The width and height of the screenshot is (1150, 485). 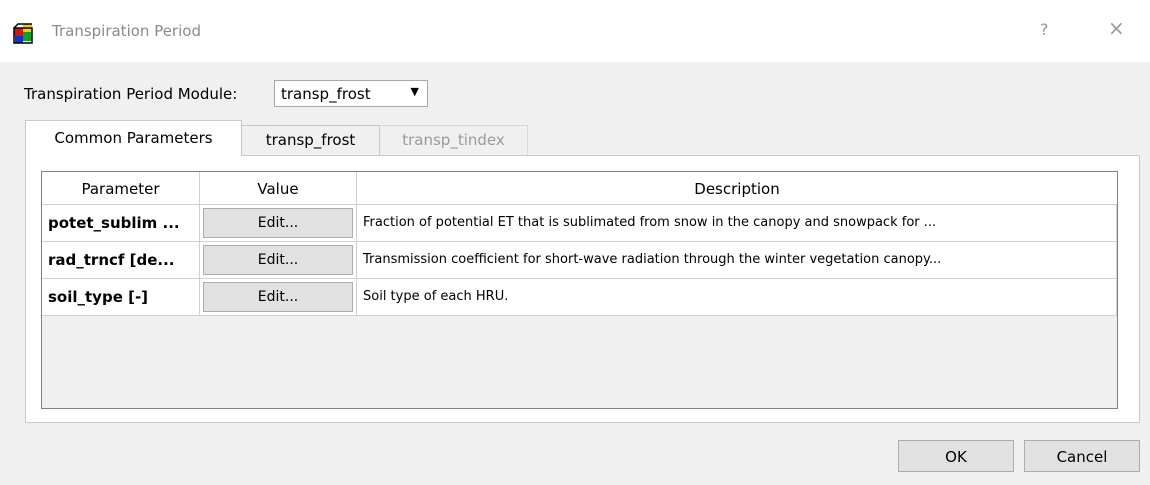 I want to click on column-header-parameter: Parameter, so click(x=121, y=188).